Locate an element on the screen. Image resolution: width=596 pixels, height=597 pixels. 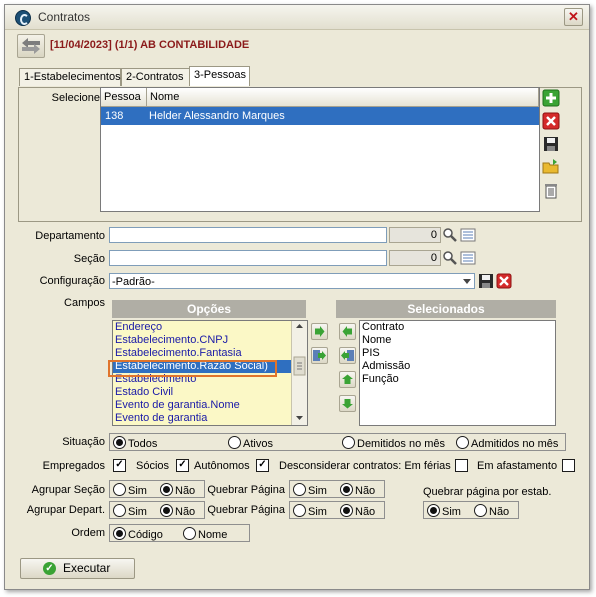
autonomos-label: Autônomos is located at coordinates (222, 466).